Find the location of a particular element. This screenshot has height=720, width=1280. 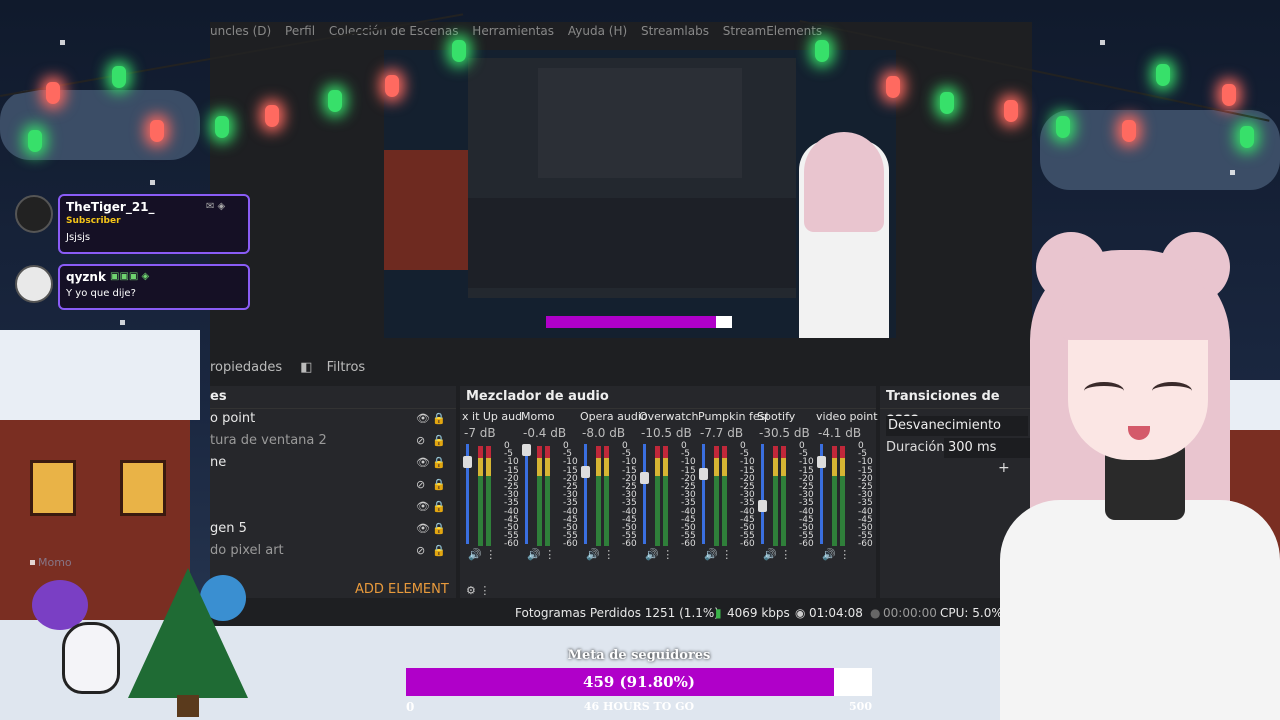

dropped-frames: Fotogramas Perdidos 1251 (1.1%) is located at coordinates (617, 613).